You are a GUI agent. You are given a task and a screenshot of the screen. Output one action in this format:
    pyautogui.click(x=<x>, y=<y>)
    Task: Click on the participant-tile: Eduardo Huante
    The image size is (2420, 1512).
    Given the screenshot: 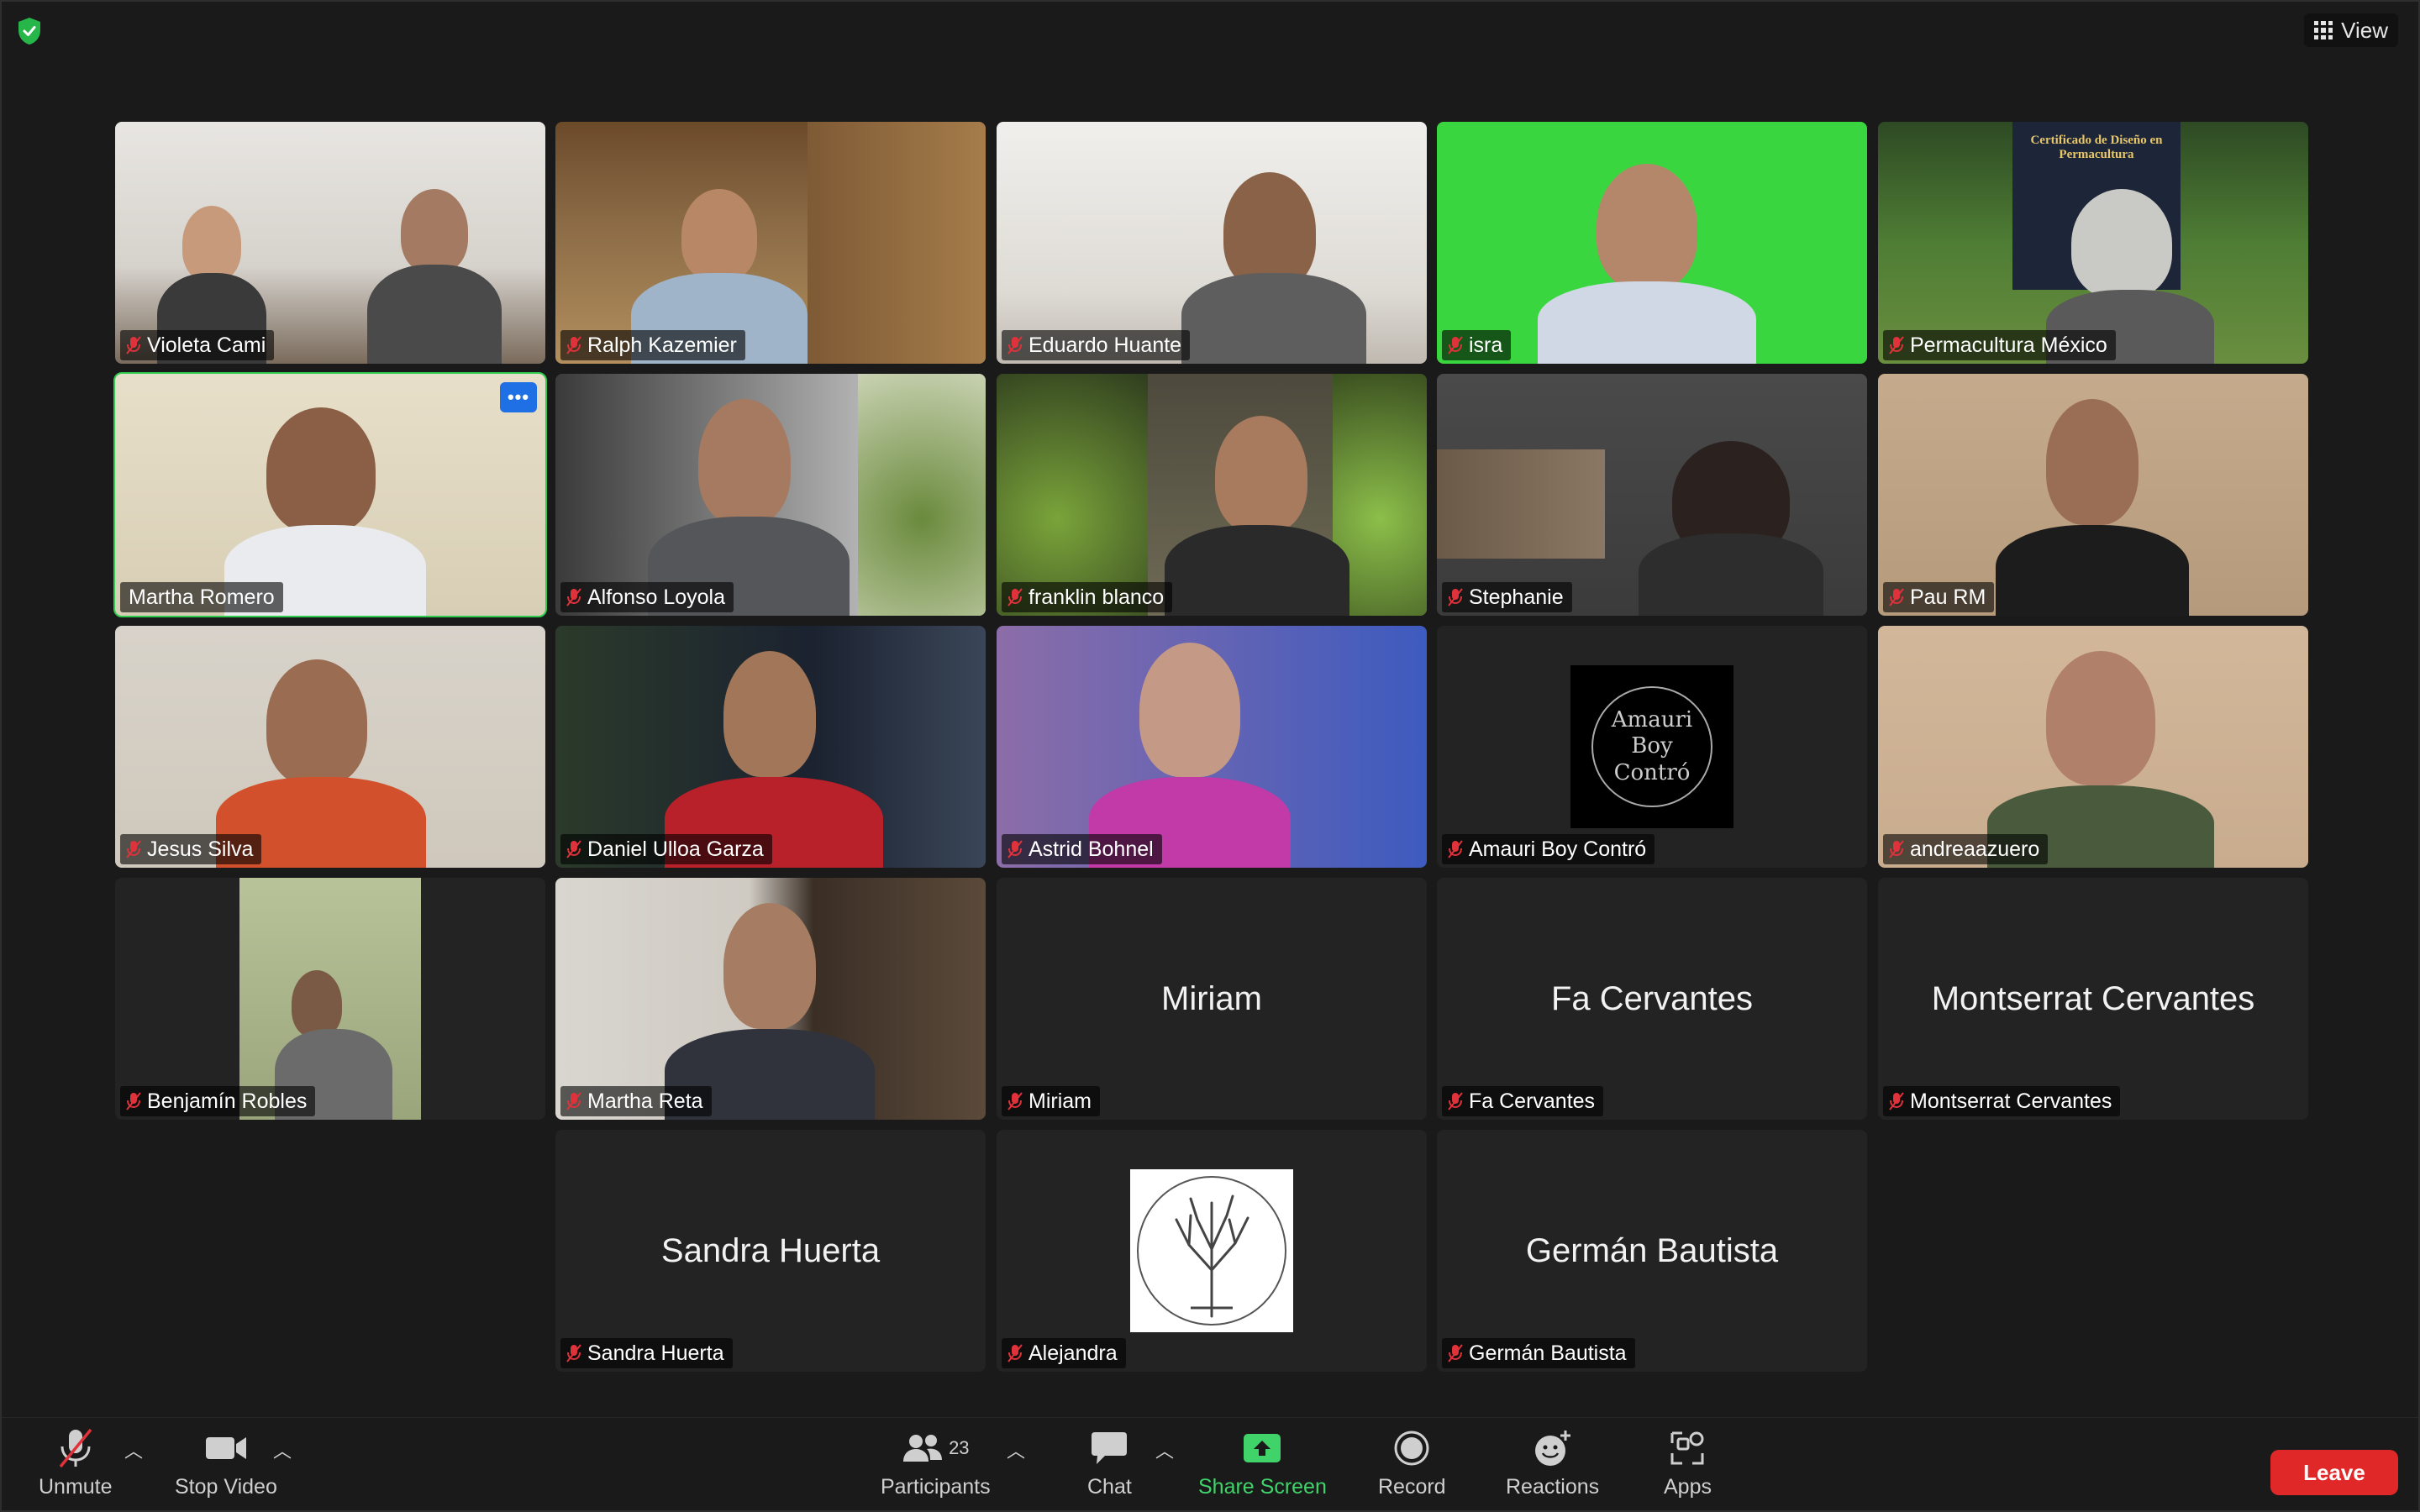 What is the action you would take?
    pyautogui.click(x=1212, y=243)
    